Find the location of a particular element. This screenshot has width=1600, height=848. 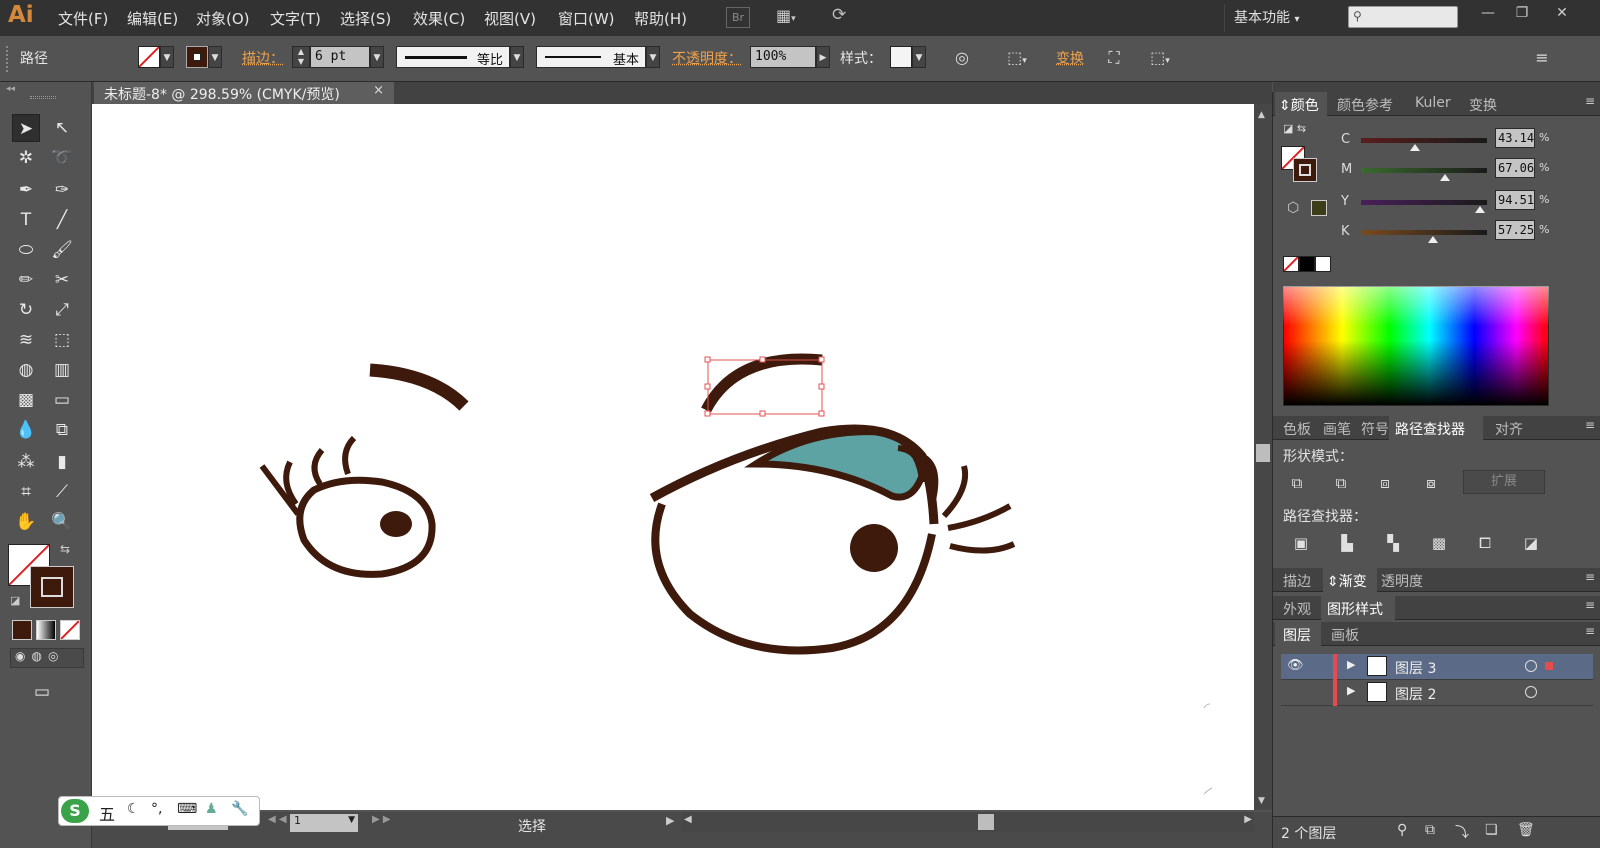

direct-selection-tool-icon: ↖ is located at coordinates (62, 128).